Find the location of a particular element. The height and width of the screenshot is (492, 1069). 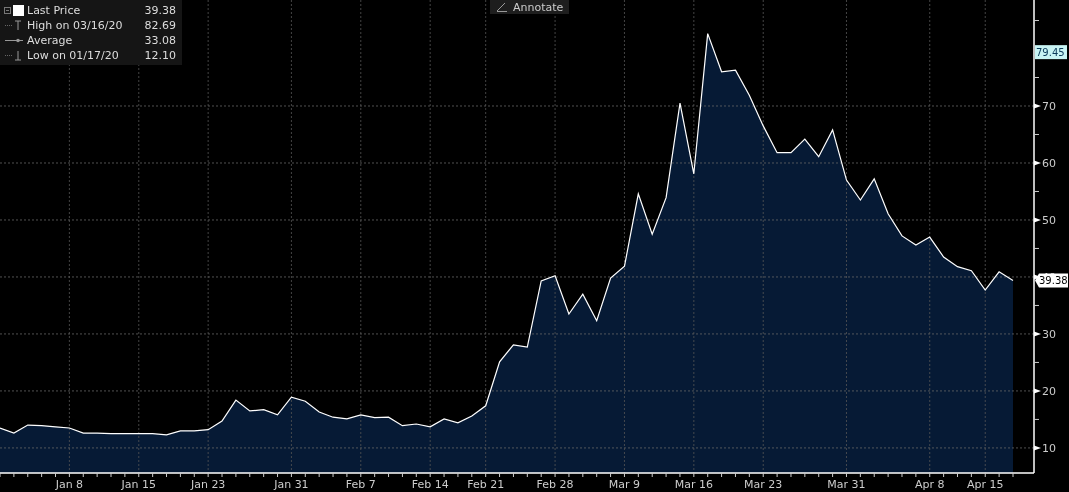

axis-label: 60 is located at coordinates (1049, 163).